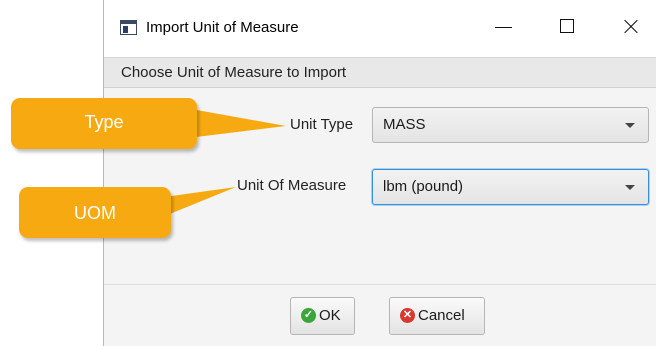 This screenshot has height=346, width=656. I want to click on uom-callout-label: UOM, so click(95, 213).